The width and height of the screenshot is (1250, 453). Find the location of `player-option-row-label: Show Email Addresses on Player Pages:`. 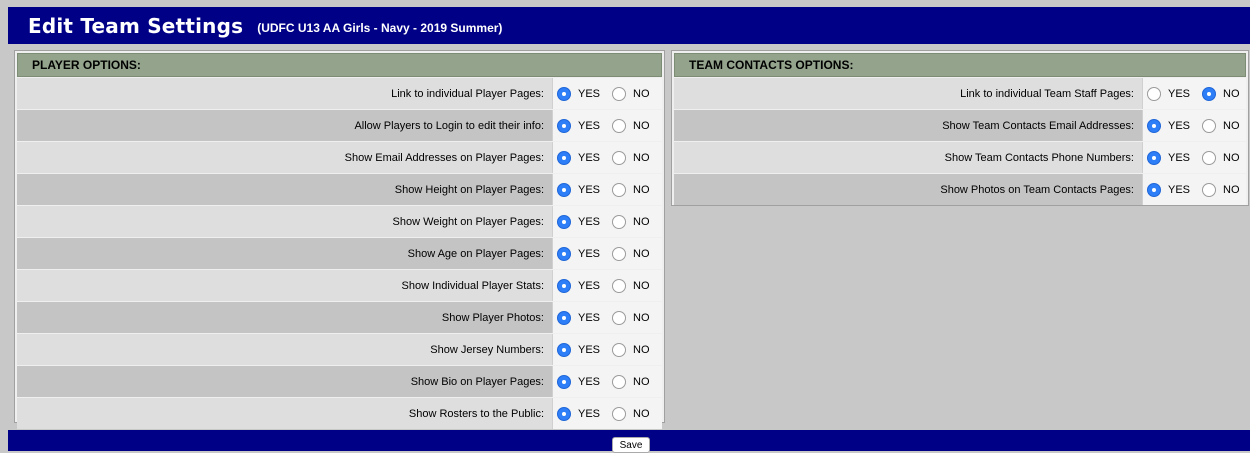

player-option-row-label: Show Email Addresses on Player Pages: is located at coordinates (284, 157).